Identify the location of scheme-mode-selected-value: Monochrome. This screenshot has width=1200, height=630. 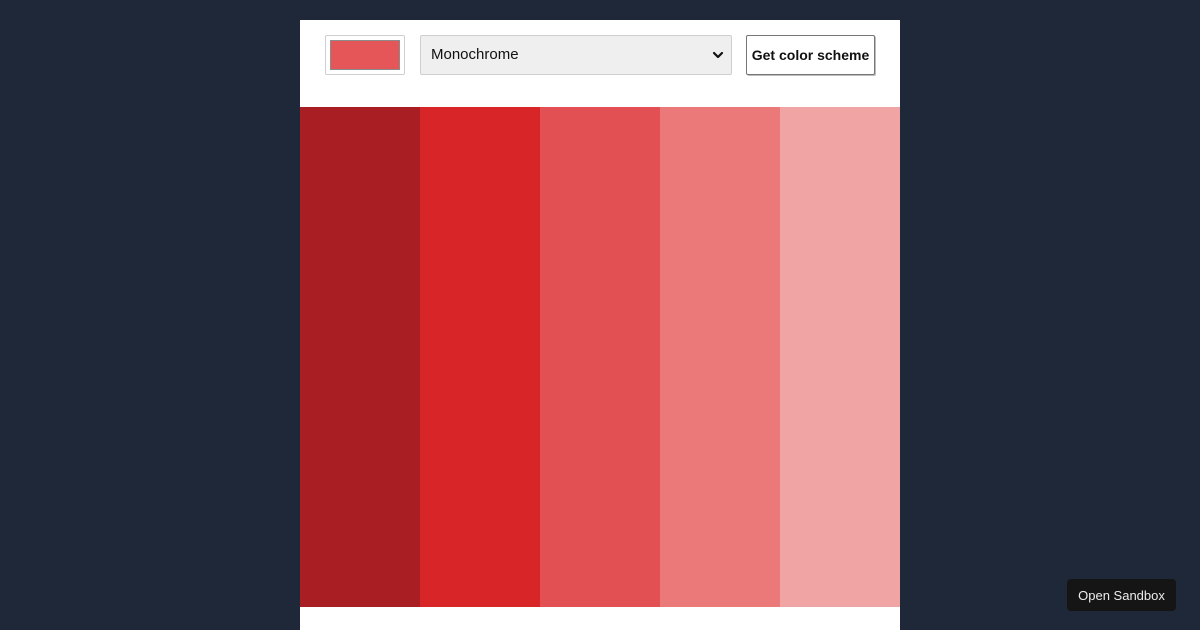
(475, 54).